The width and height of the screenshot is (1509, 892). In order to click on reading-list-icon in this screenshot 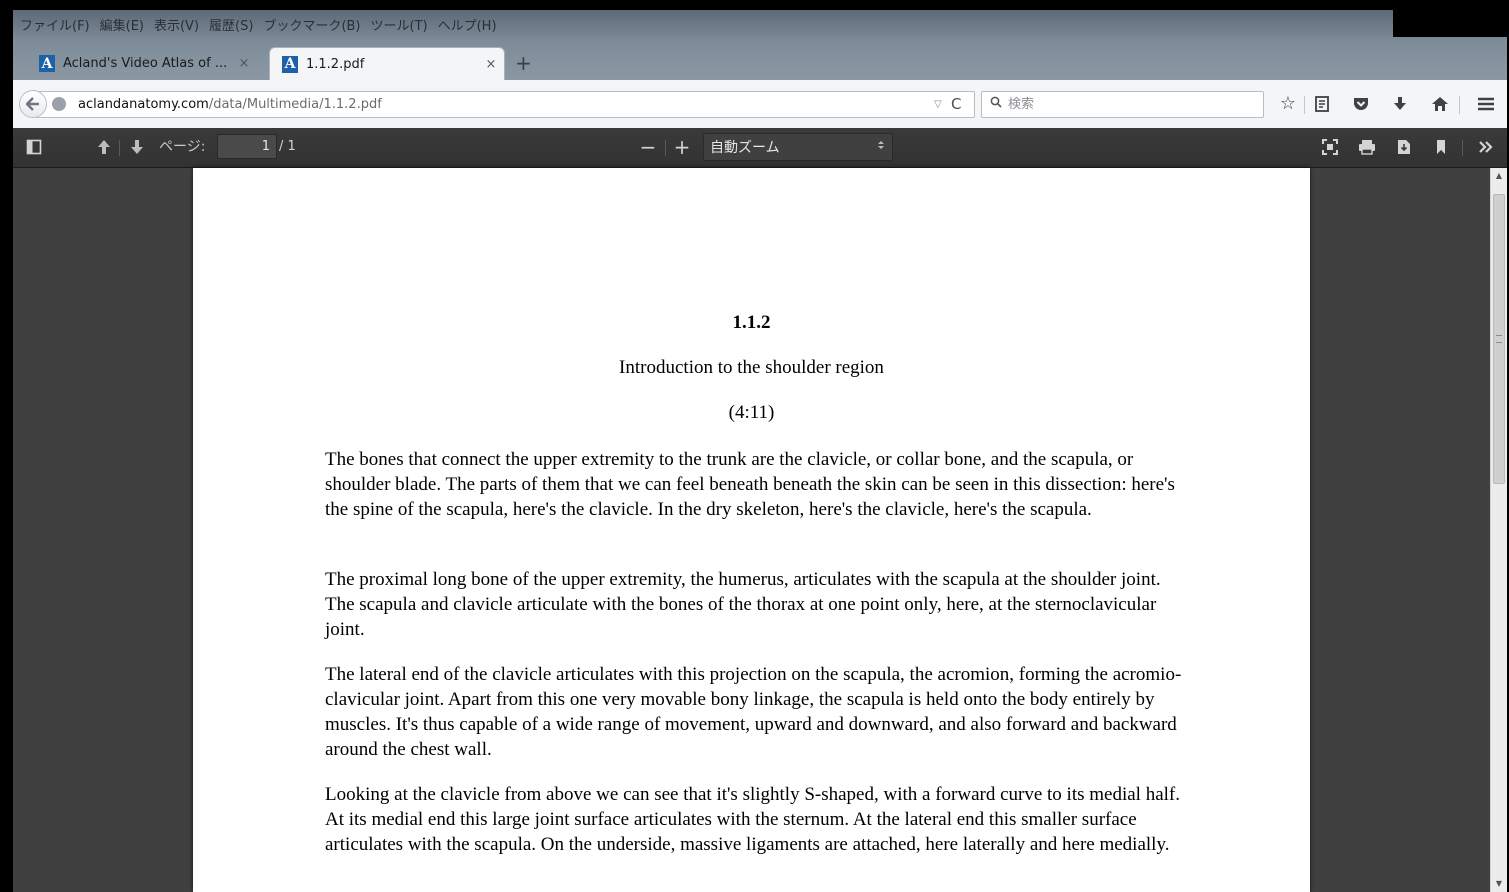, I will do `click(1322, 104)`.